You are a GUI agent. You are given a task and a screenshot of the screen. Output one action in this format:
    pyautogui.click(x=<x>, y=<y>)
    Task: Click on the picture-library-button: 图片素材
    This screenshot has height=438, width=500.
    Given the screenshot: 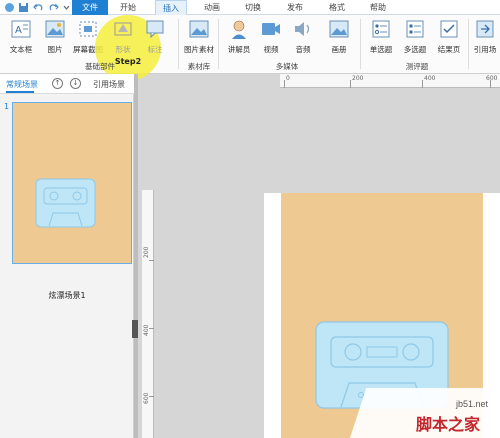 What is the action you would take?
    pyautogui.click(x=199, y=39)
    